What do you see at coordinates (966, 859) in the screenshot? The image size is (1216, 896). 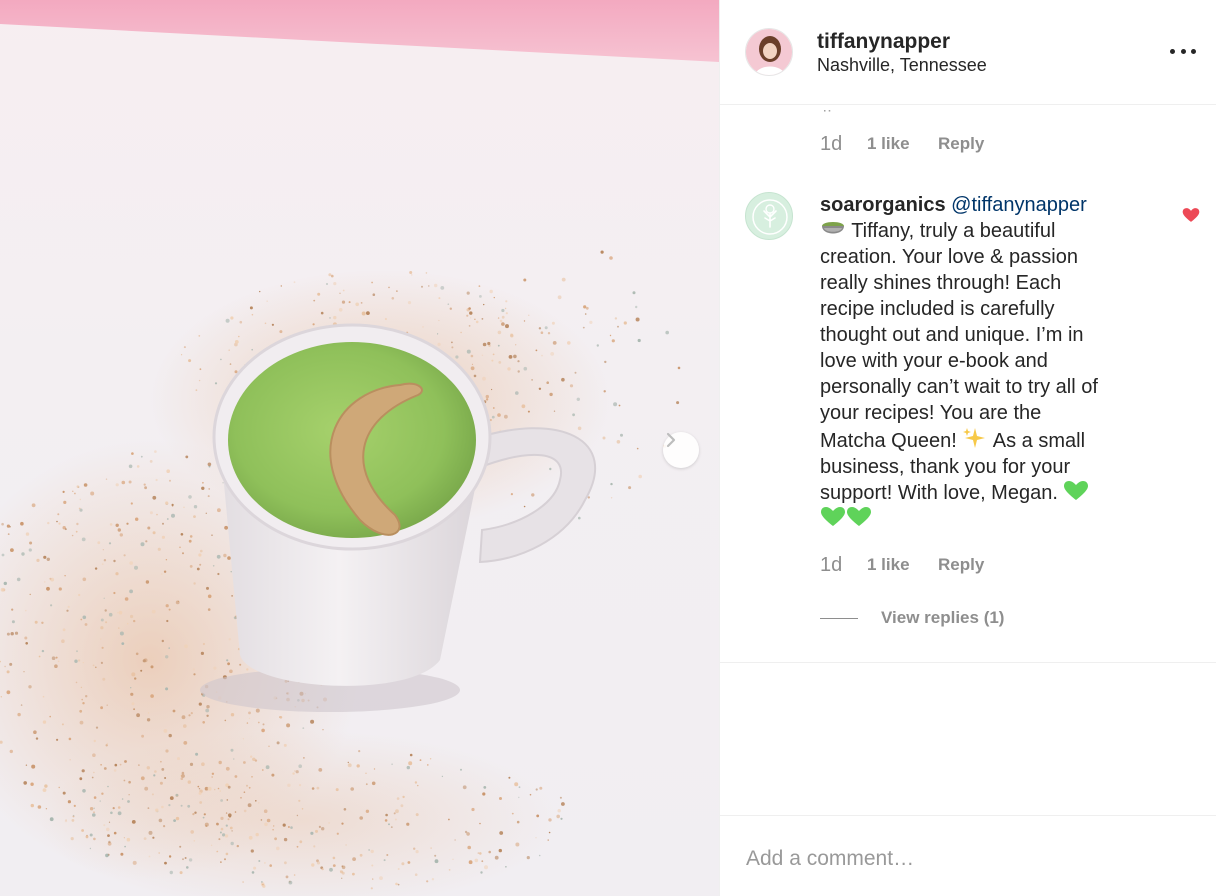 I see `add-comment-input` at bounding box center [966, 859].